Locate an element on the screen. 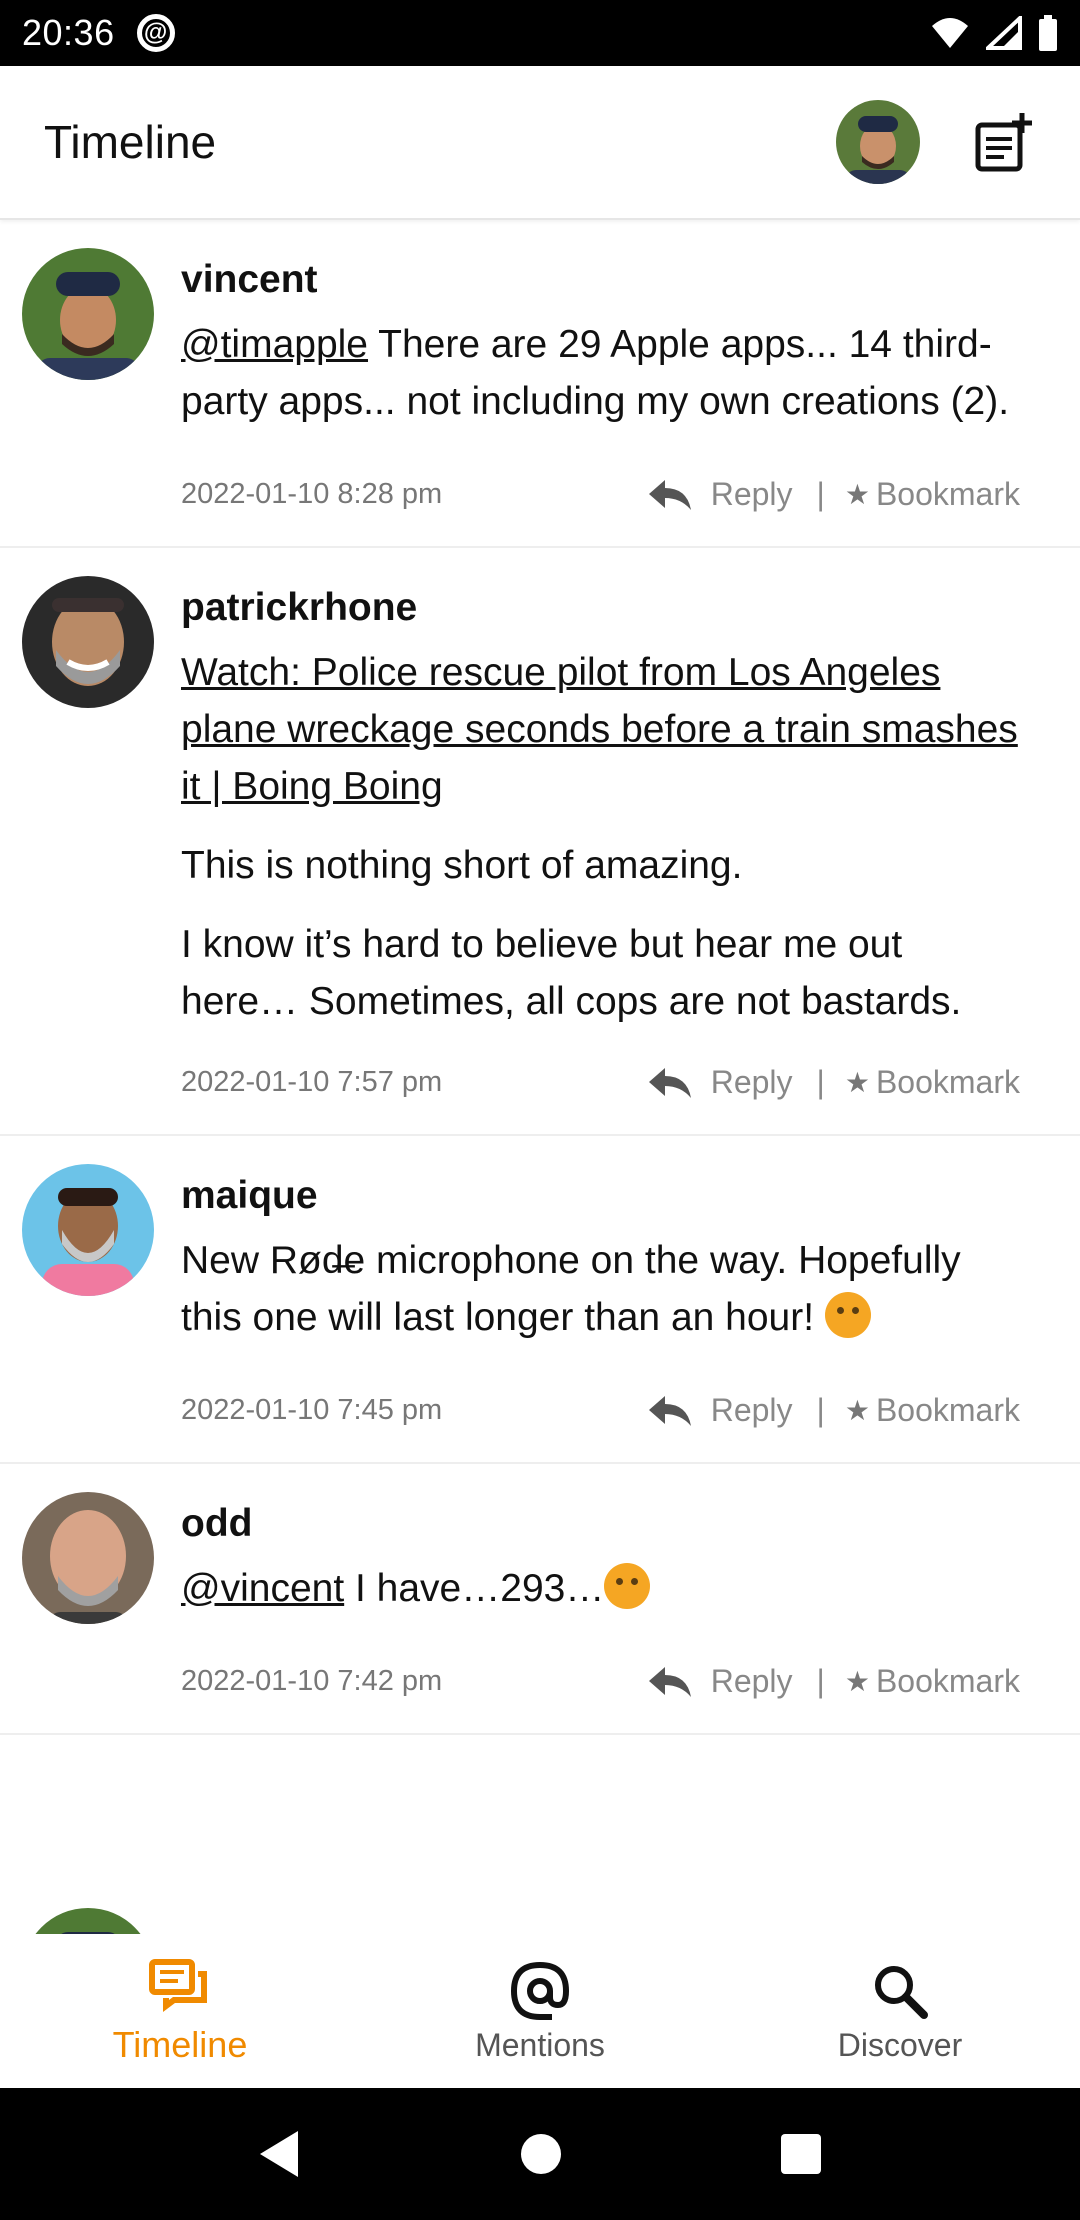 The height and width of the screenshot is (2220, 1080). bottom-navigation: Timeline Mentions Discover is located at coordinates (540, 2011).